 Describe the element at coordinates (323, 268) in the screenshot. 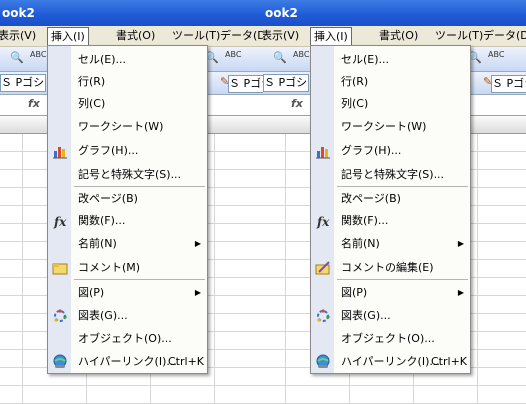

I see `edit-comment-icon` at that location.